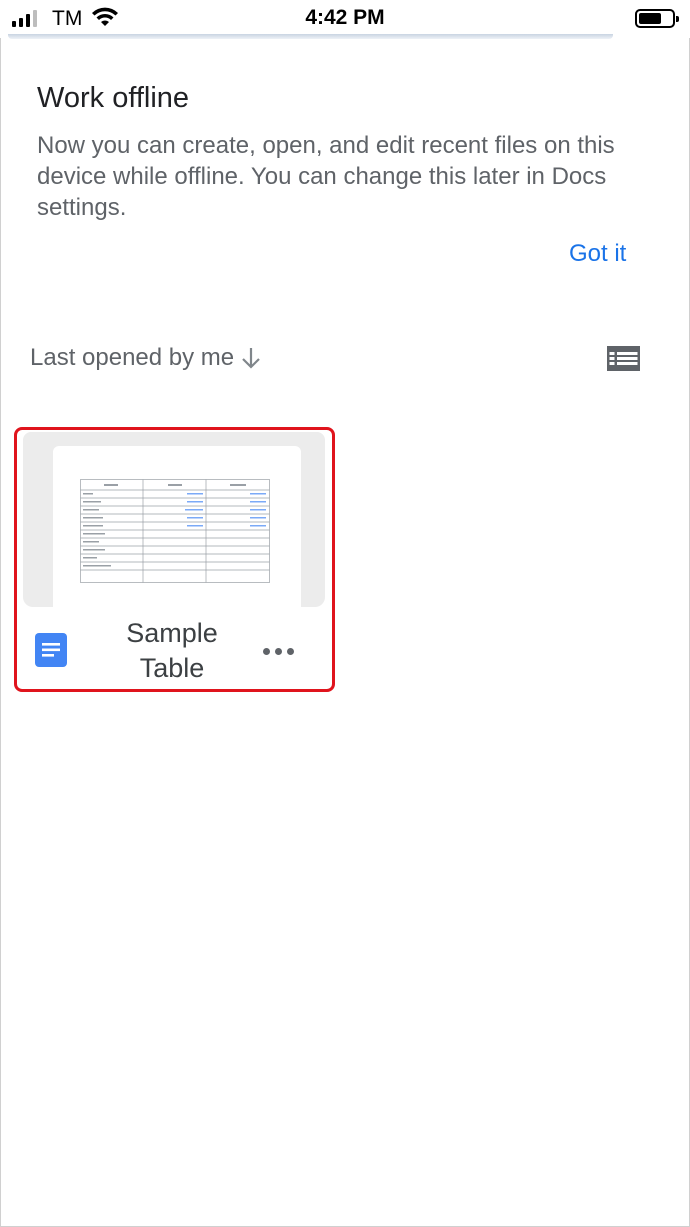 The height and width of the screenshot is (1227, 690). What do you see at coordinates (51, 650) in the screenshot?
I see `google-docs-icon` at bounding box center [51, 650].